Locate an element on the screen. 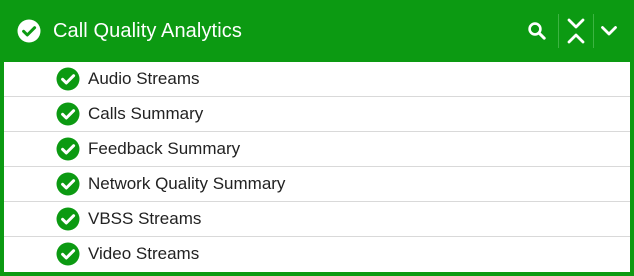  search-button is located at coordinates (537, 31).